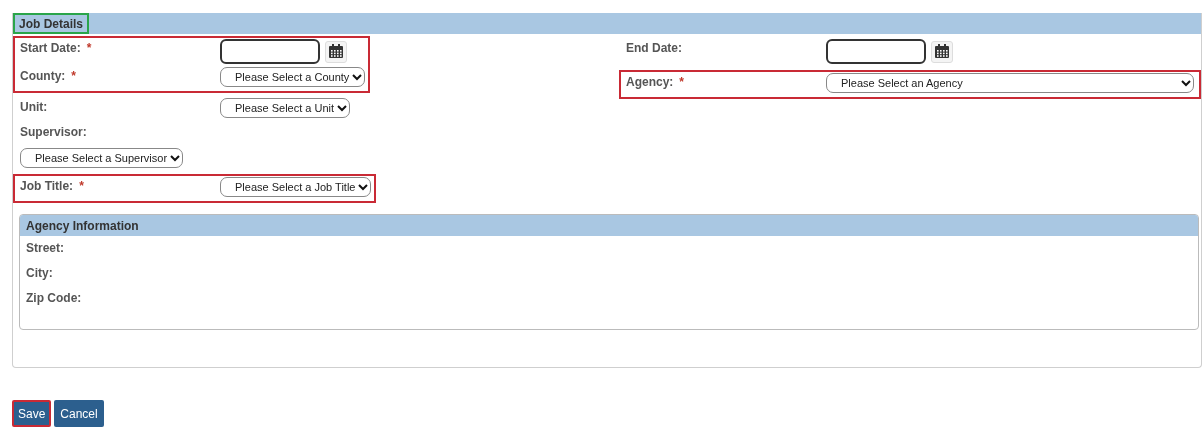  What do you see at coordinates (56, 47) in the screenshot?
I see `field-label: Start Date: *` at bounding box center [56, 47].